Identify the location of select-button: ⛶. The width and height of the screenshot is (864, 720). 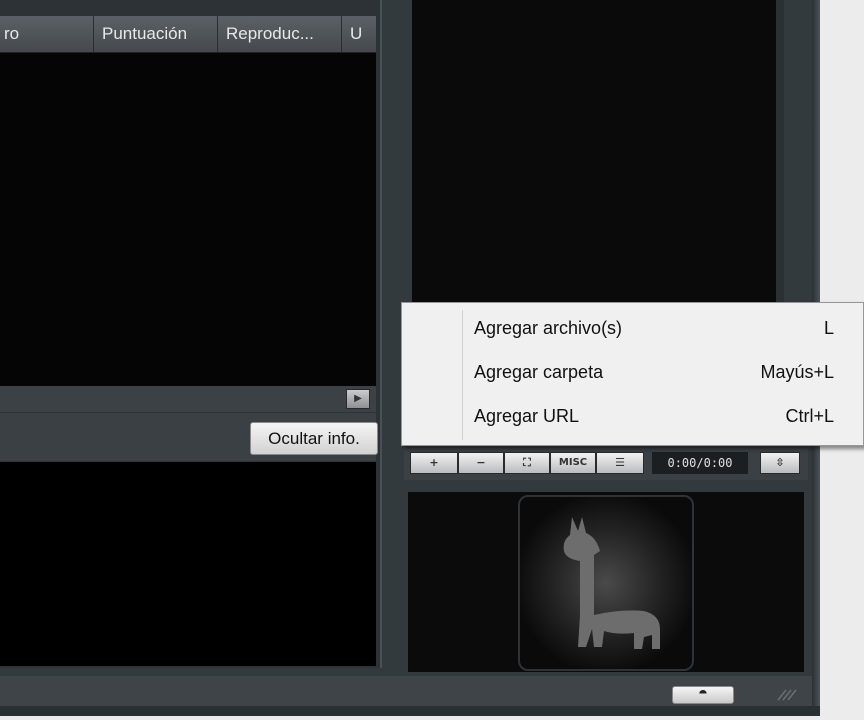
(527, 463).